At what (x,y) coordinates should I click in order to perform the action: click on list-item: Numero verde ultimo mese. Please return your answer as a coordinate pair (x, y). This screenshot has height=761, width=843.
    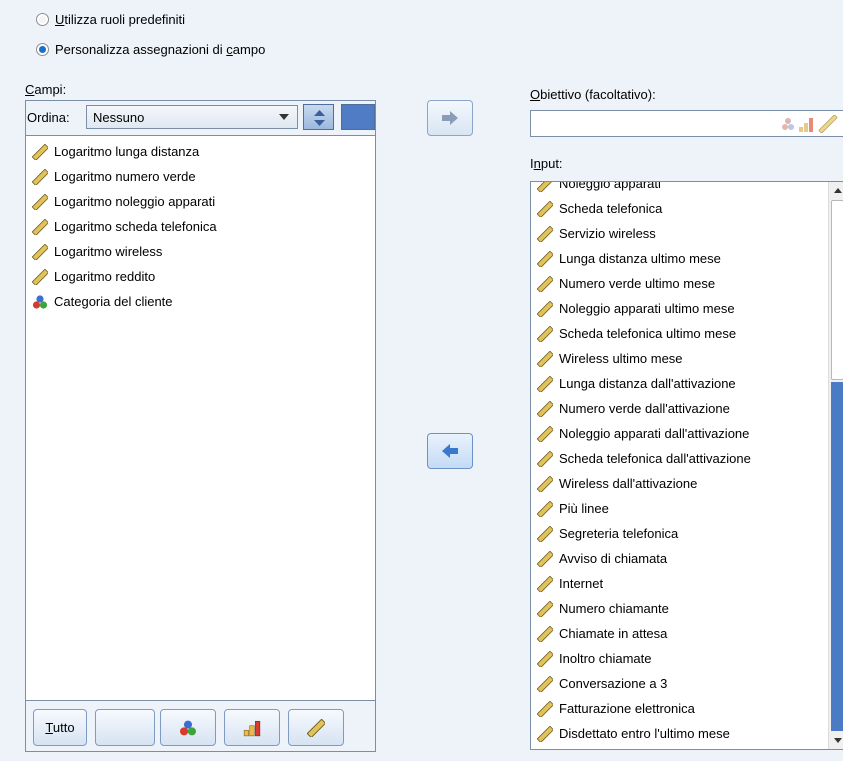
    Looking at the image, I should click on (679, 283).